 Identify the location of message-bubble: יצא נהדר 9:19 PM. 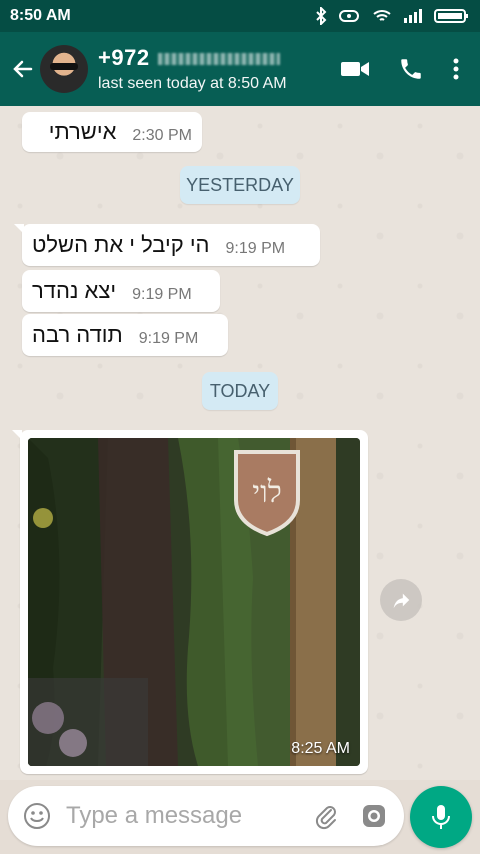
(121, 291).